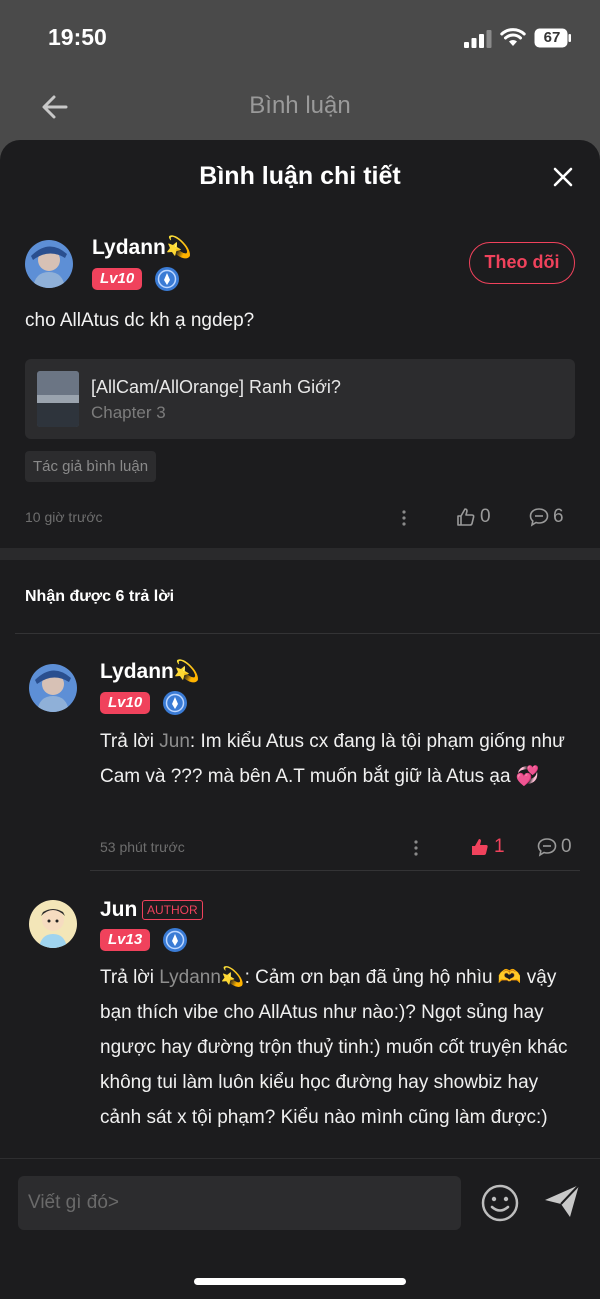 This screenshot has width=600, height=1299. Describe the element at coordinates (125, 940) in the screenshot. I see `level-badge: Lv13` at that location.